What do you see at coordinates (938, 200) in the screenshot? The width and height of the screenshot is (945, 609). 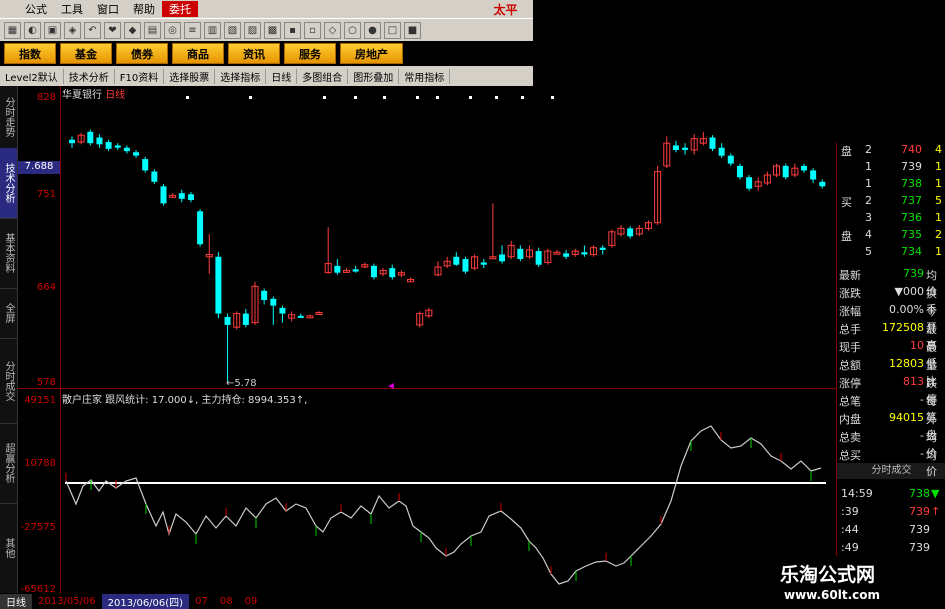 I see `book-volume: 5` at bounding box center [938, 200].